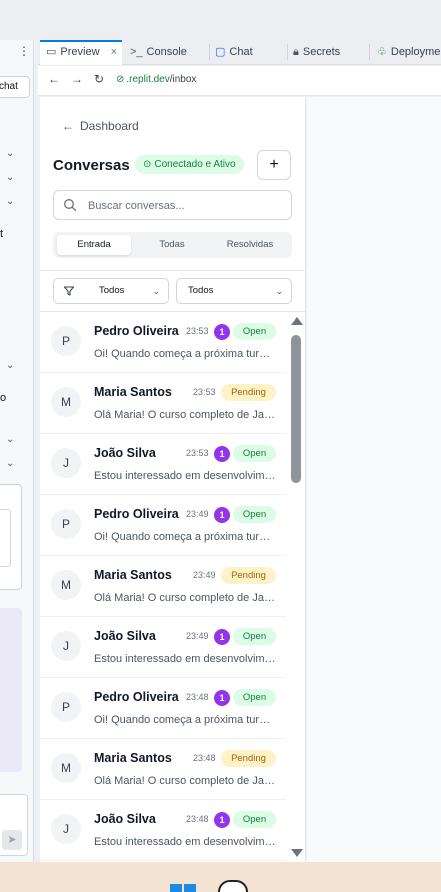  What do you see at coordinates (24, 51) in the screenshot?
I see `more-options-icon: ⋮` at bounding box center [24, 51].